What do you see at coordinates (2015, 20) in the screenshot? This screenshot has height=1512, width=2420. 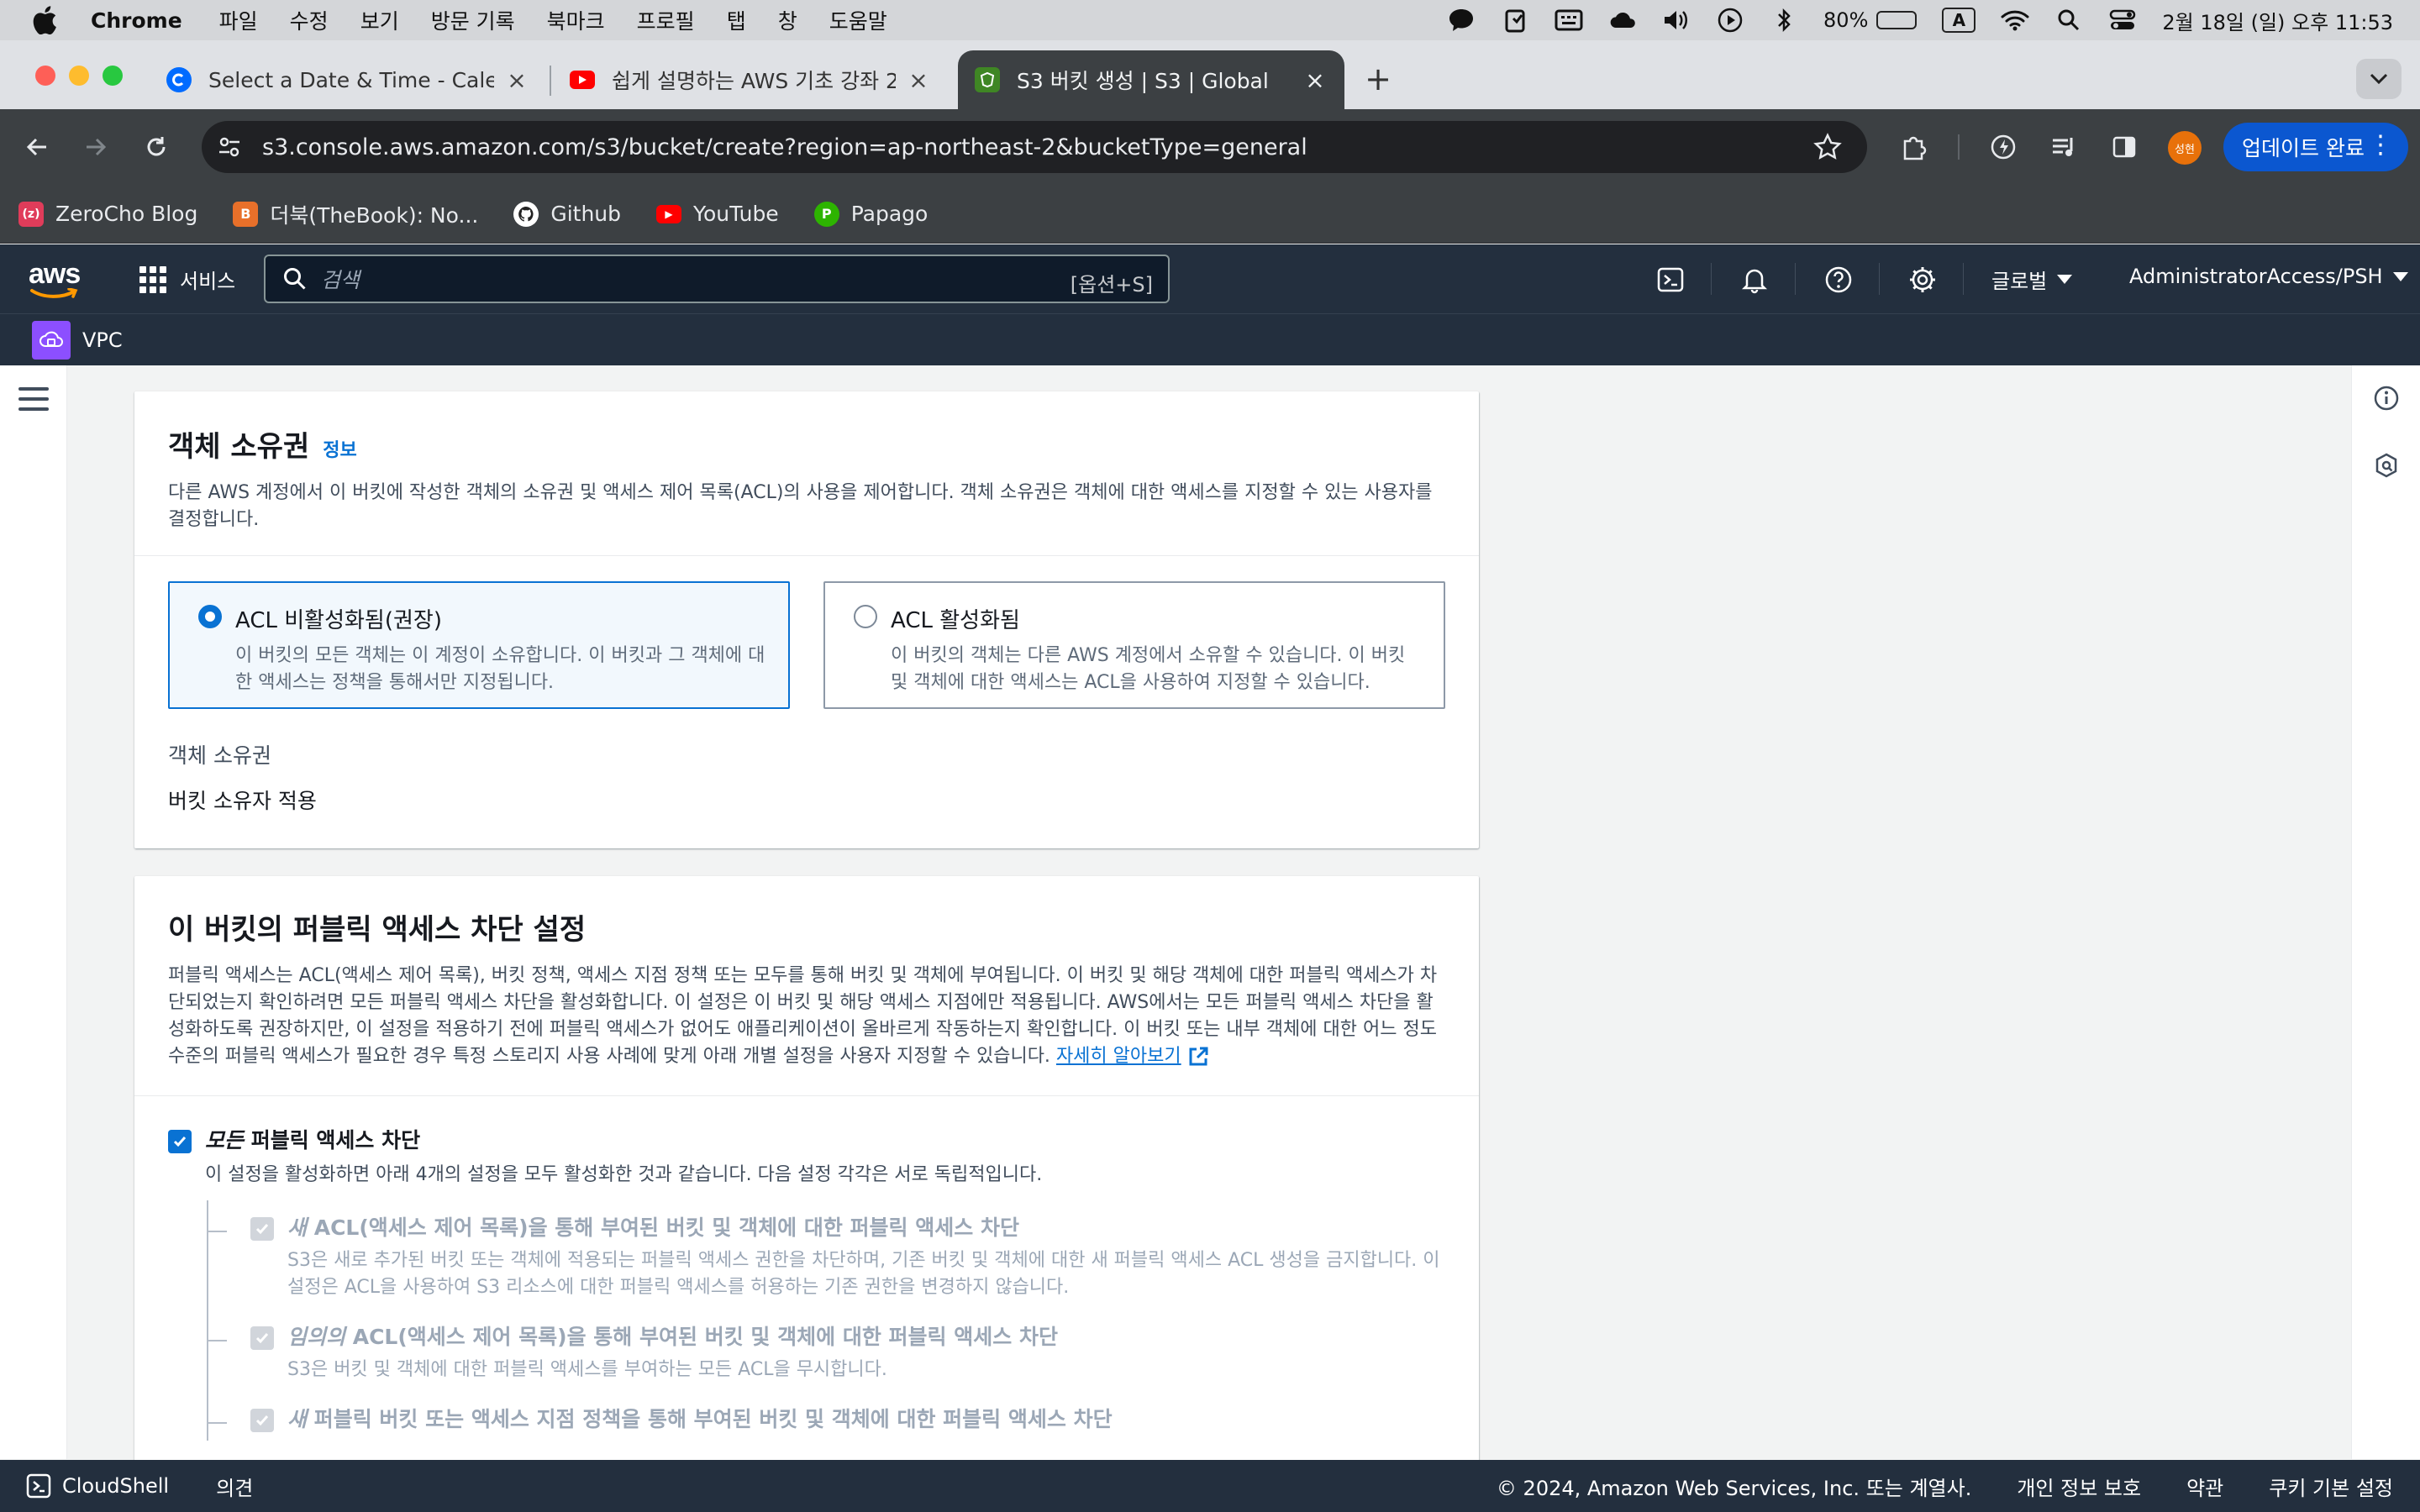 I see `wifi-icon` at bounding box center [2015, 20].